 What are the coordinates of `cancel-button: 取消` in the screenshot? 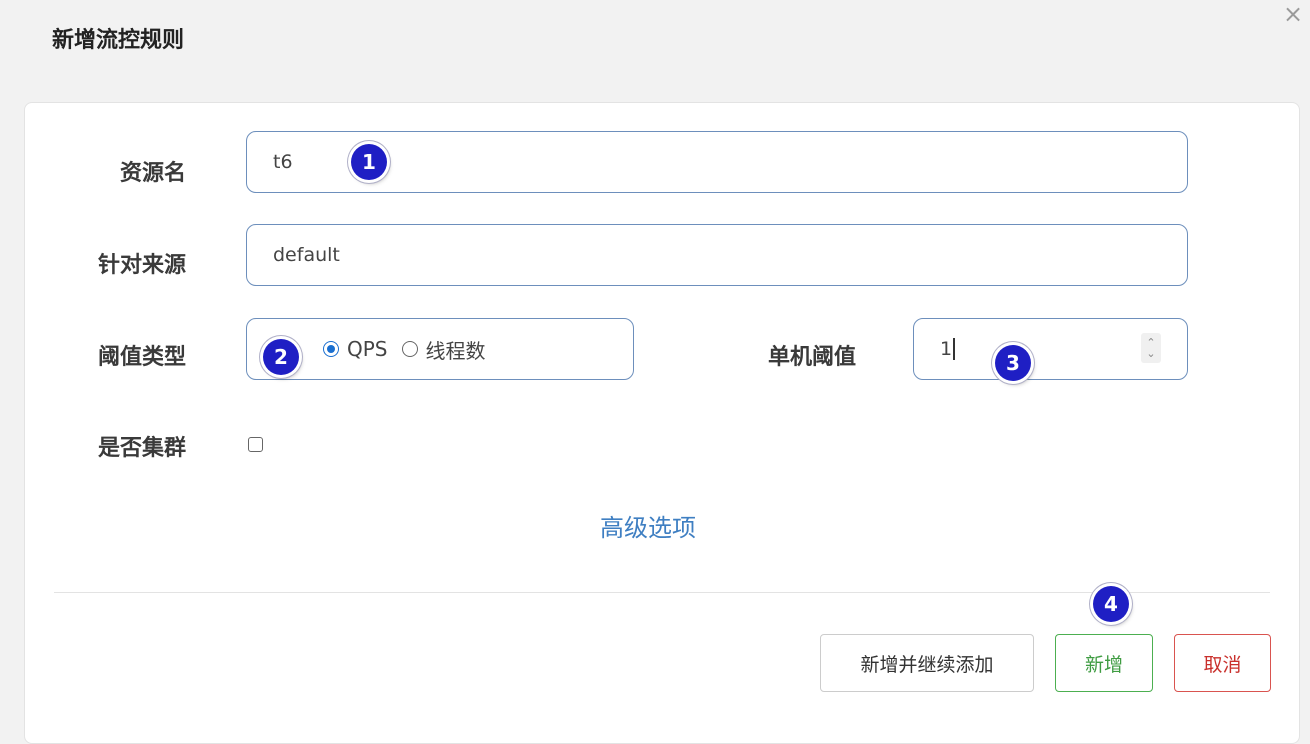 It's located at (1222, 663).